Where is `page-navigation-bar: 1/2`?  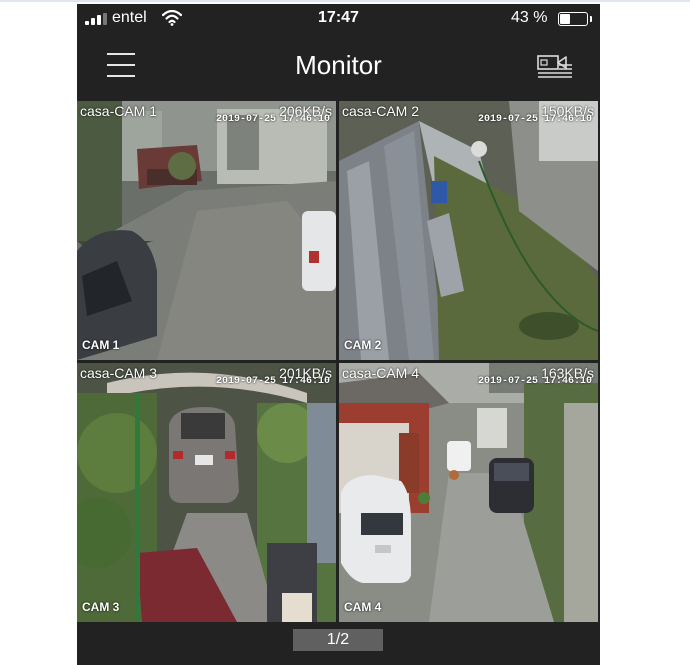
page-navigation-bar: 1/2 is located at coordinates (338, 645).